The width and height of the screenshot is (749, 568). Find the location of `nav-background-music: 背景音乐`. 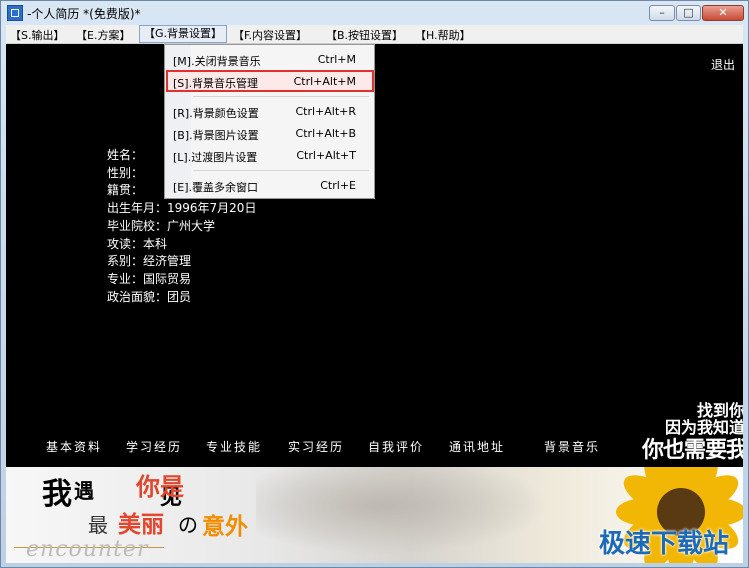

nav-background-music: 背景音乐 is located at coordinates (572, 446).